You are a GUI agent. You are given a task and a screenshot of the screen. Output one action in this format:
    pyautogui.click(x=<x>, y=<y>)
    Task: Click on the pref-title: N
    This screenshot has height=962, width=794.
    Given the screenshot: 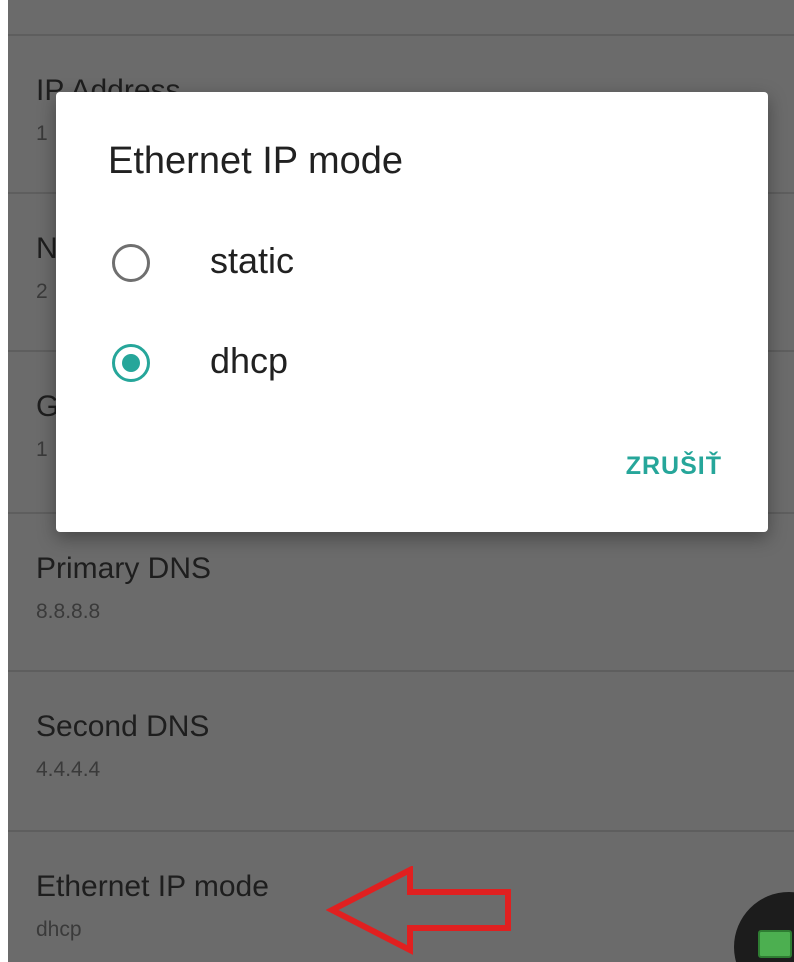 What is the action you would take?
    pyautogui.click(x=47, y=248)
    